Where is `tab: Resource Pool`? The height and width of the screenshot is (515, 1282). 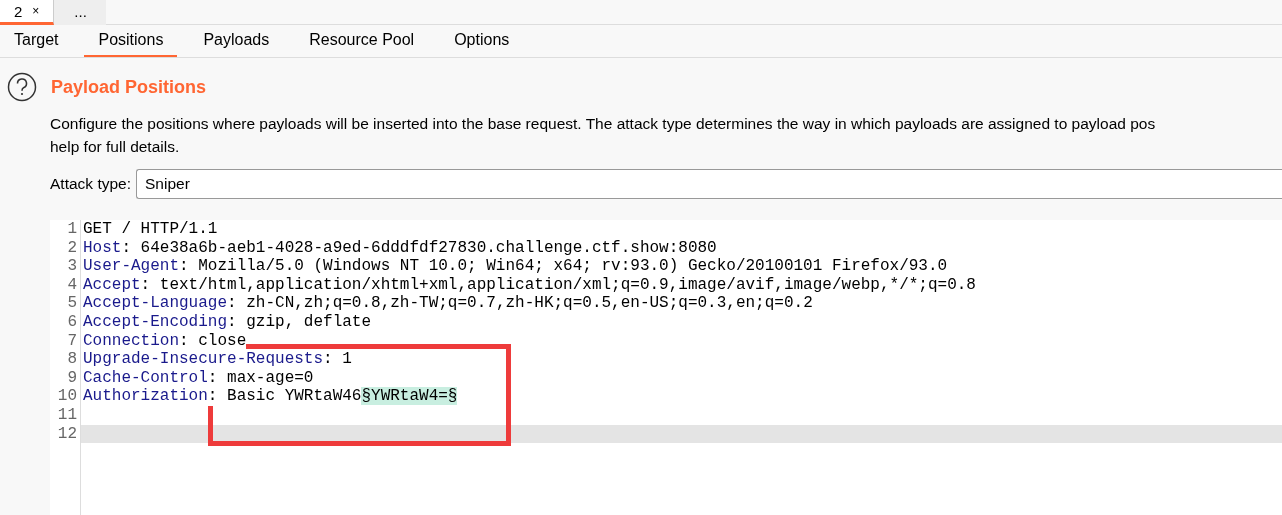
tab: Resource Pool is located at coordinates (362, 41).